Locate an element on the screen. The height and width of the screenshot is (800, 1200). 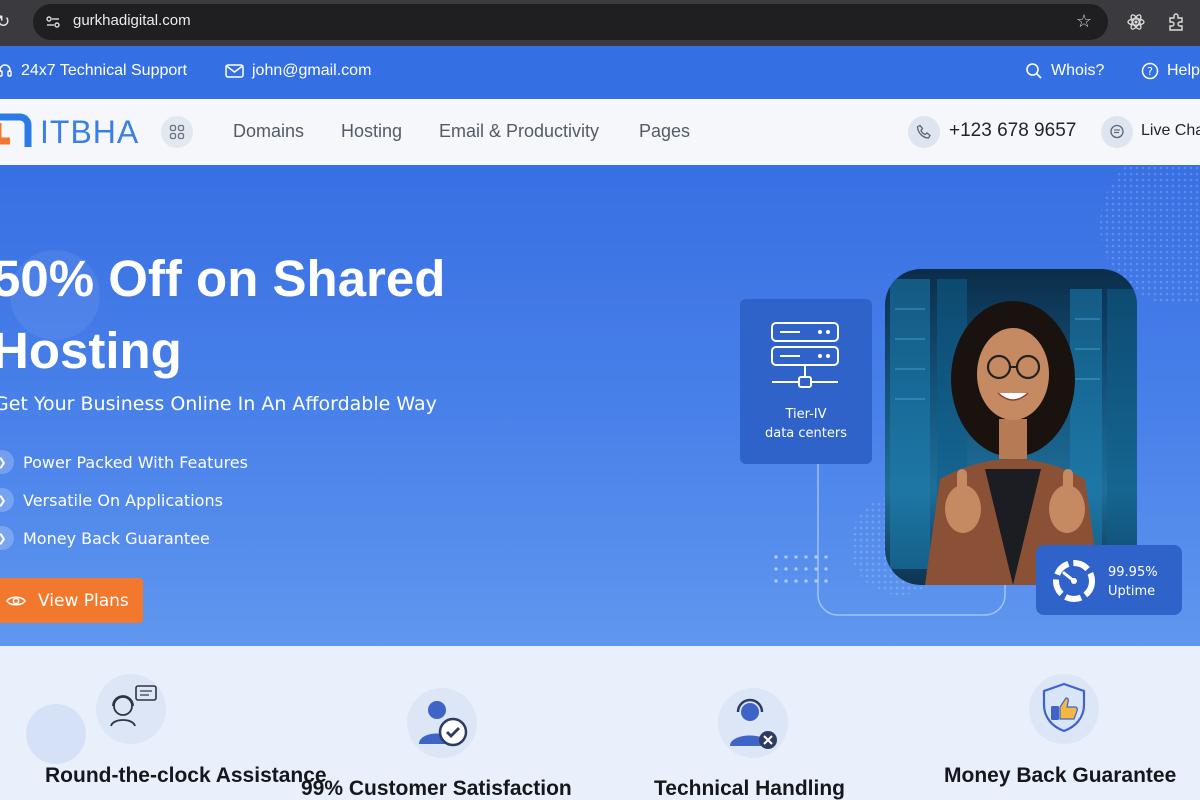
help-icon: ? is located at coordinates (1150, 71).